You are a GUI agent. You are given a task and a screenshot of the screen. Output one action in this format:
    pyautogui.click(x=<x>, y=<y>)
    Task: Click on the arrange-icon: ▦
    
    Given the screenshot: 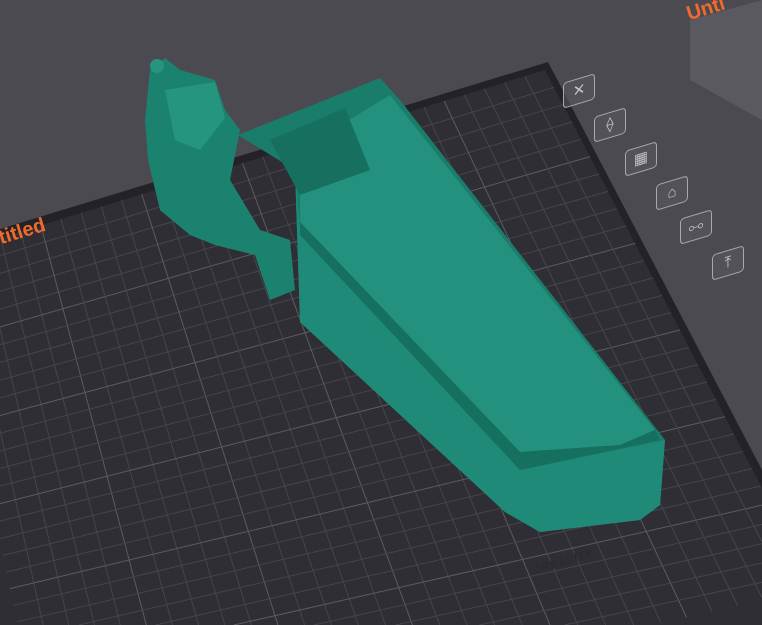 What is the action you would take?
    pyautogui.click(x=641, y=158)
    